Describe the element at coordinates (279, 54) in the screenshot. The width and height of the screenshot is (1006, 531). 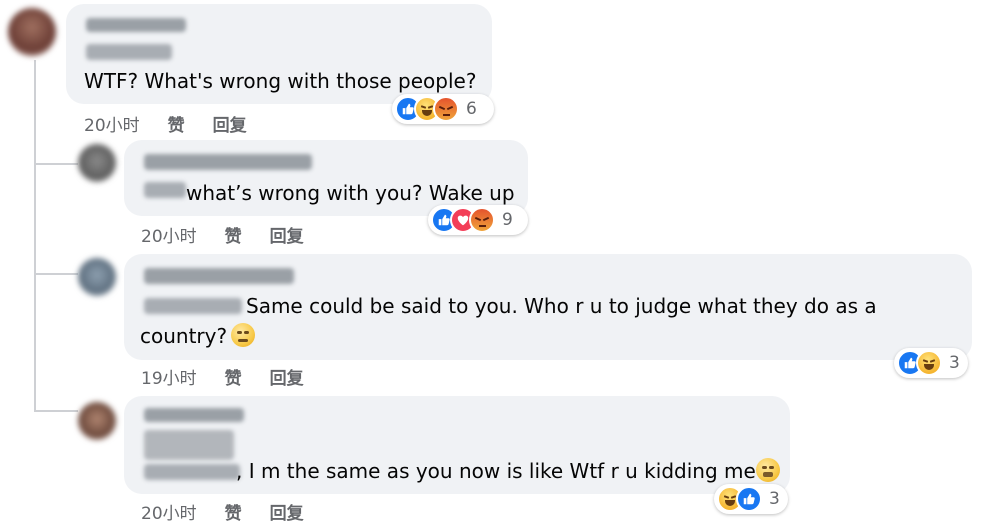
I see `comment-bubble: WTF? What's wrong with those people?` at that location.